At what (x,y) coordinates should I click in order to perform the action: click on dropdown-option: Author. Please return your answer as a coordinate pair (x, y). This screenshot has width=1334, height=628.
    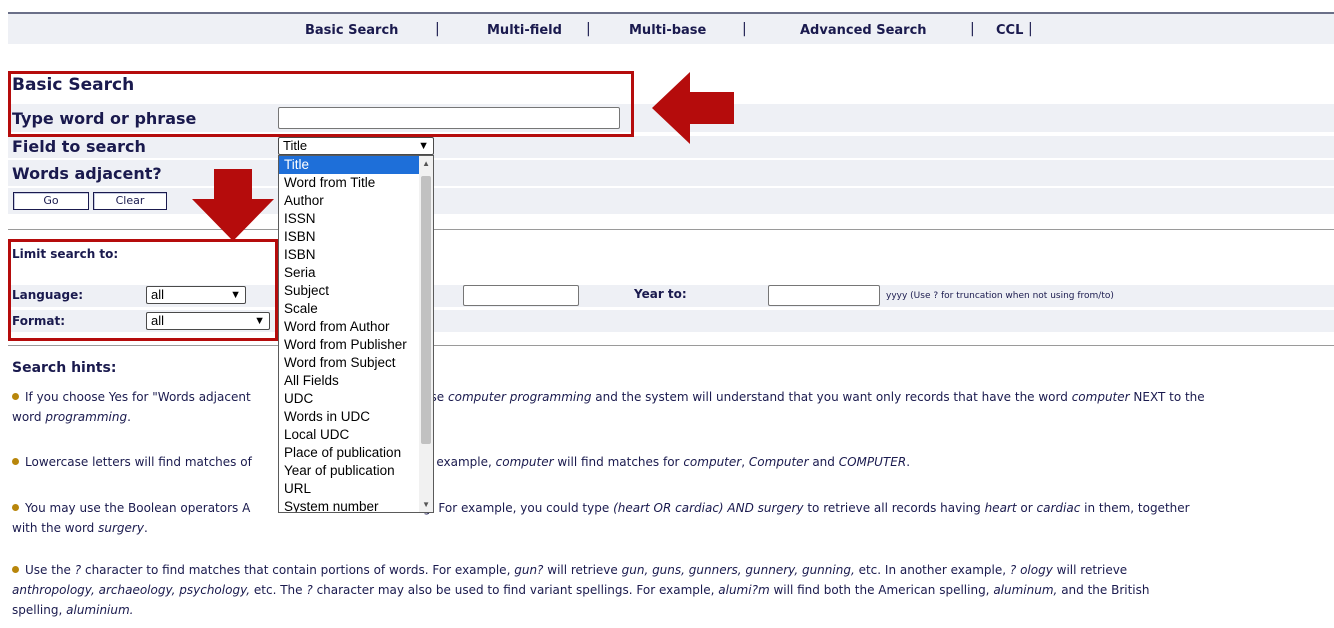
    Looking at the image, I should click on (349, 201).